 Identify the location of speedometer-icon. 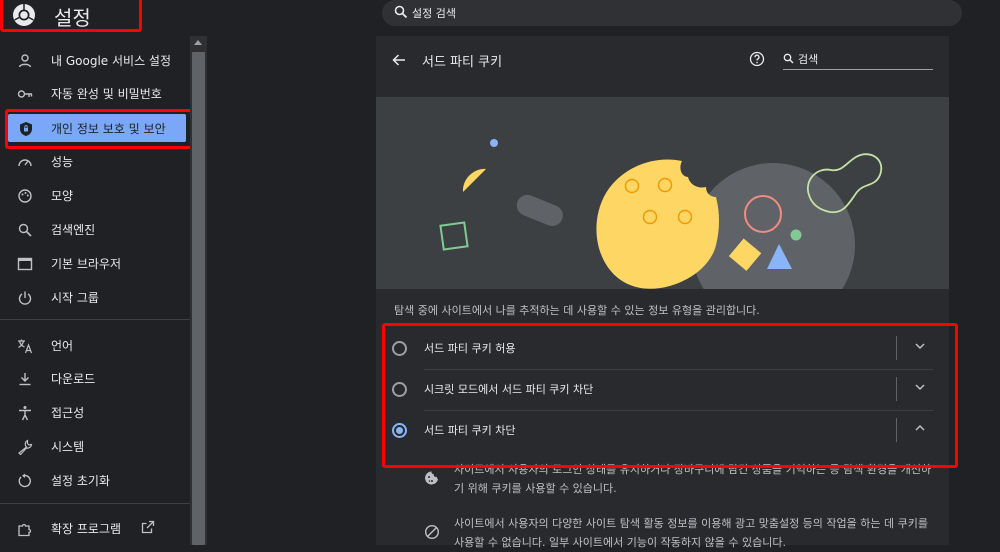
(25, 163).